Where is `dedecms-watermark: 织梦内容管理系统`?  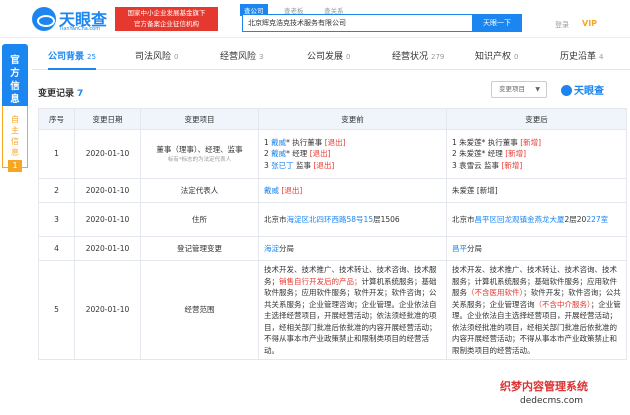
dedecms-watermark: 织梦内容管理系统 is located at coordinates (544, 386).